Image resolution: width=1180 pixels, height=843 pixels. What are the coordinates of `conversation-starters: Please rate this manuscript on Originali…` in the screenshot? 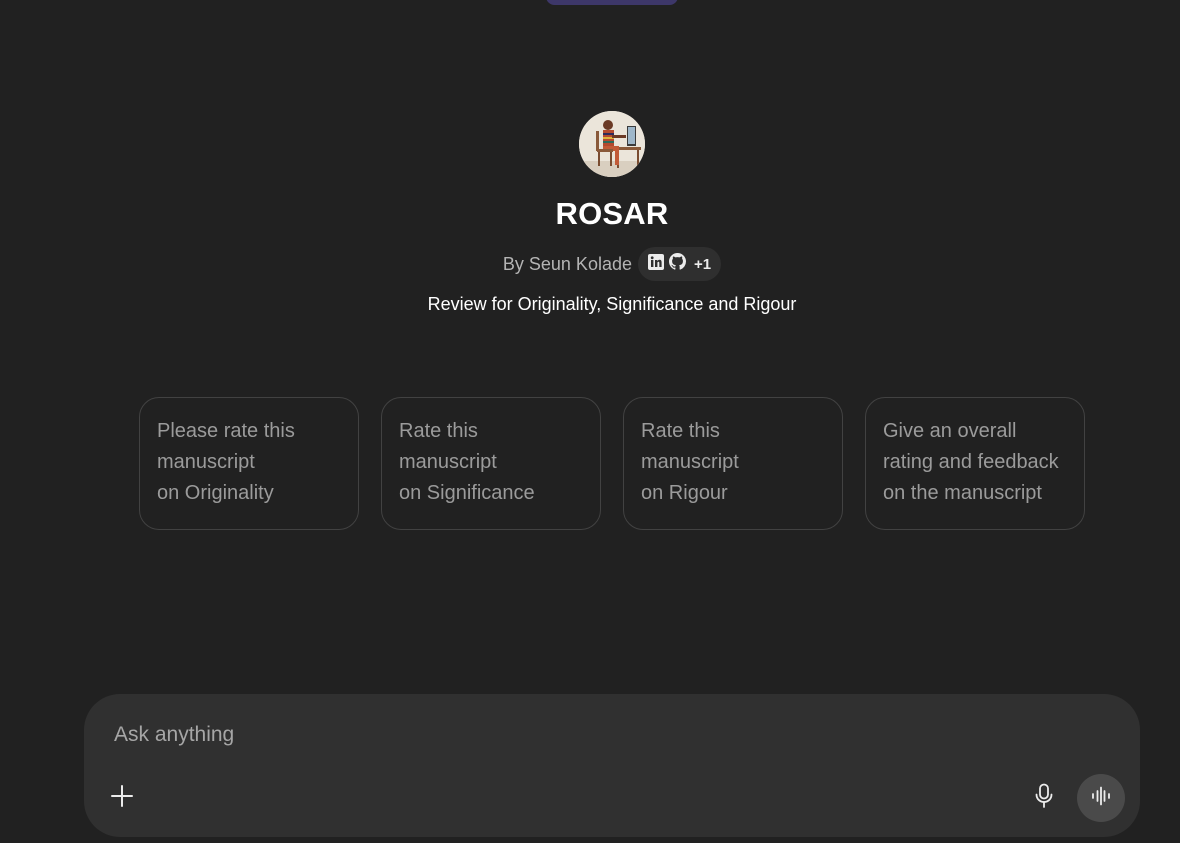 It's located at (612, 463).